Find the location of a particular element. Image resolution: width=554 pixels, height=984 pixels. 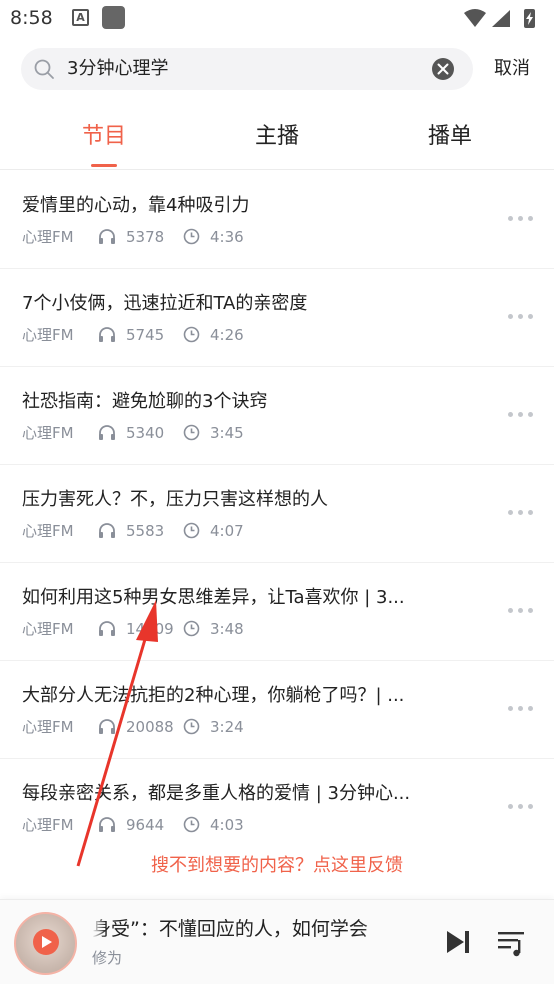

program-plays: 9644 is located at coordinates (145, 825).